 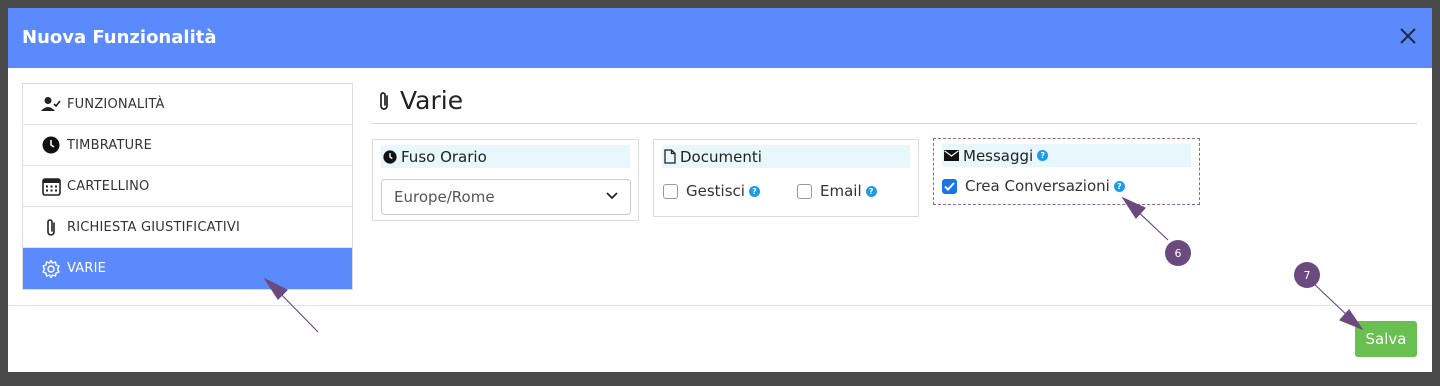 I want to click on gear-icon, so click(x=51, y=269).